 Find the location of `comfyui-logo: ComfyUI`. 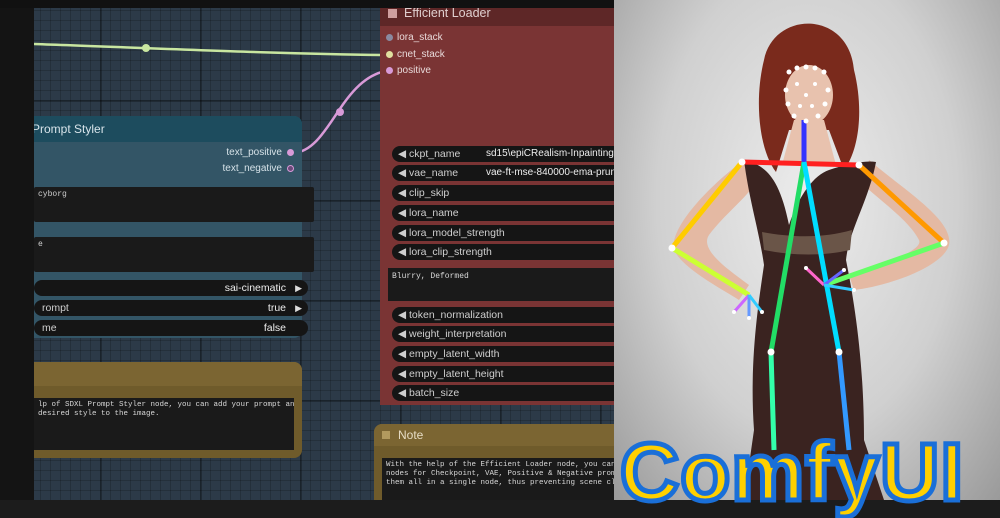

comfyui-logo: ComfyUI is located at coordinates (791, 472).